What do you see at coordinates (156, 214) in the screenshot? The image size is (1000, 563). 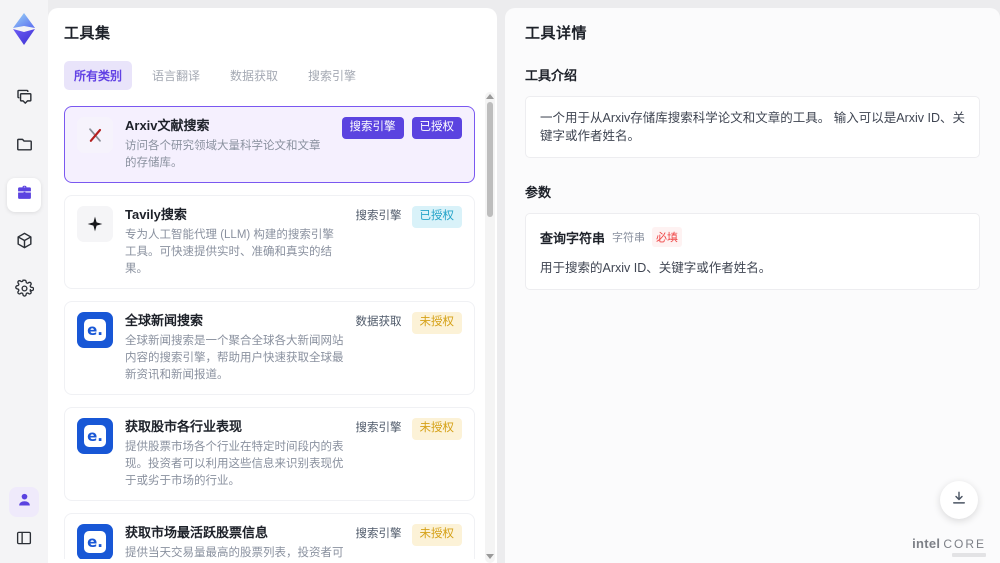 I see `tool-name: Tavily搜索` at bounding box center [156, 214].